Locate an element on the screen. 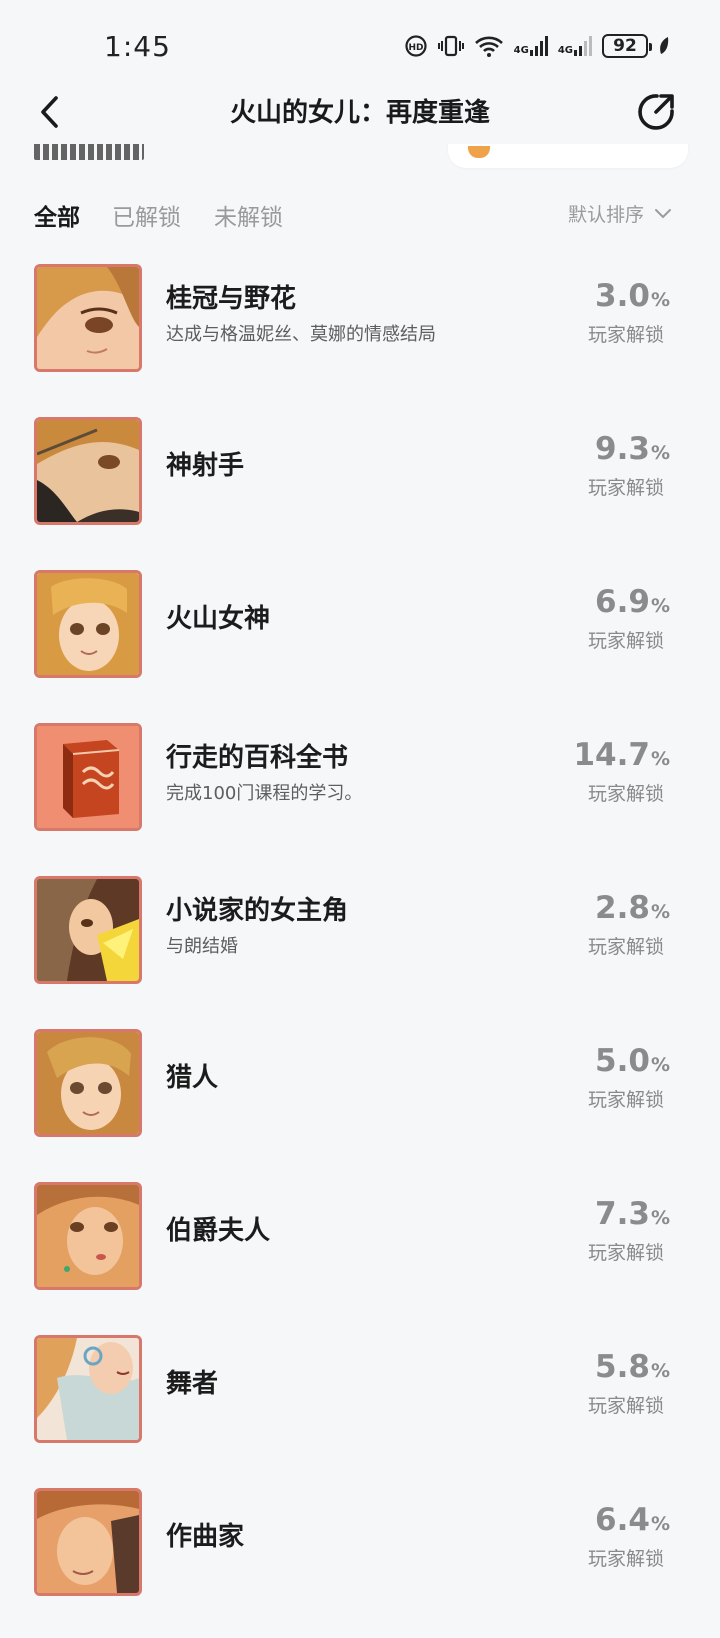  leaf-icon is located at coordinates (664, 46).